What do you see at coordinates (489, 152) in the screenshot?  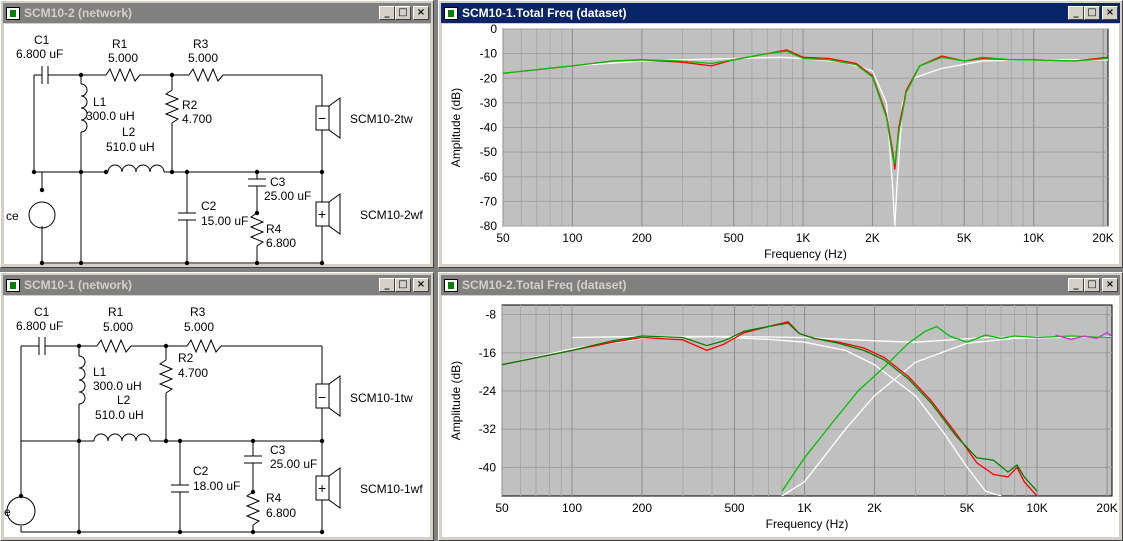 I see `y-tick-label: -50` at bounding box center [489, 152].